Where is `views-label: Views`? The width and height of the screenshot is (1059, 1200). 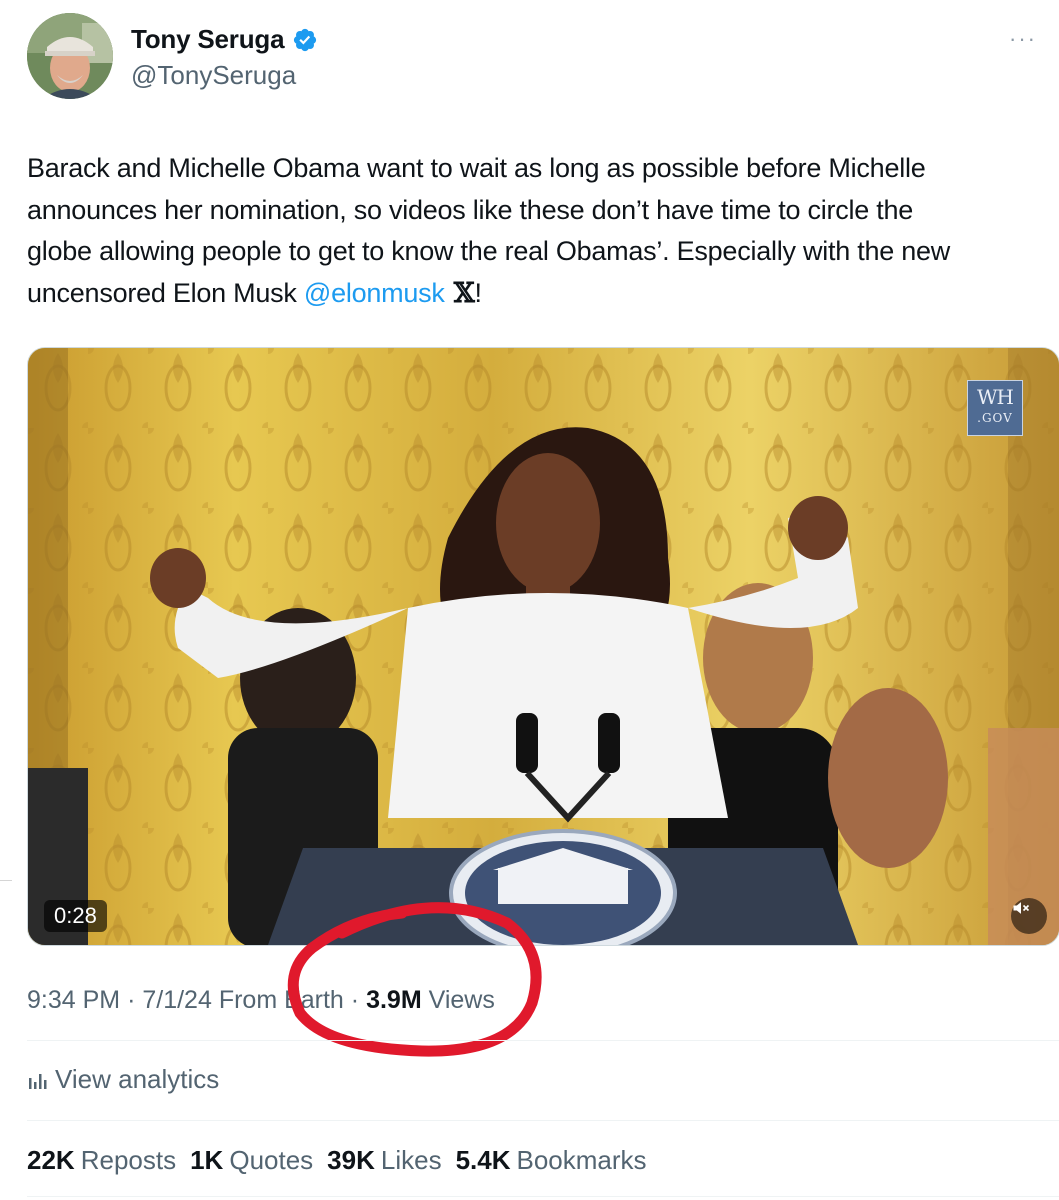 views-label: Views is located at coordinates (461, 1000).